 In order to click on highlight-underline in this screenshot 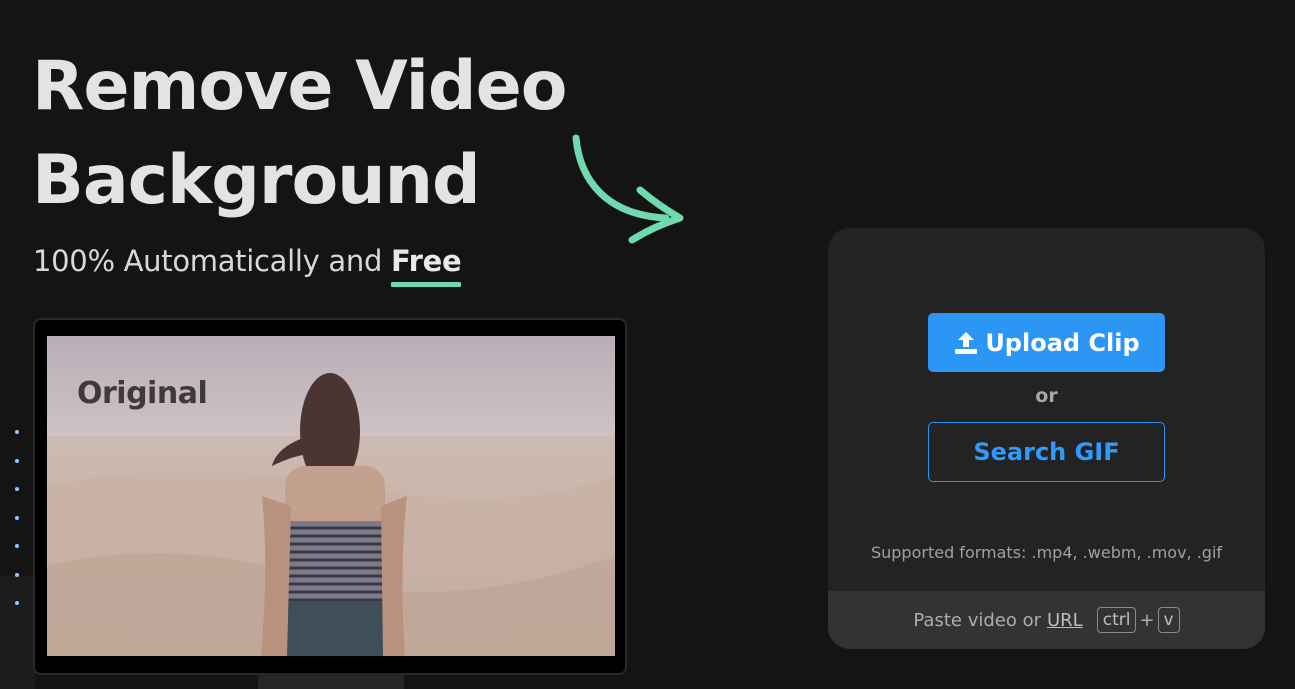, I will do `click(426, 284)`.